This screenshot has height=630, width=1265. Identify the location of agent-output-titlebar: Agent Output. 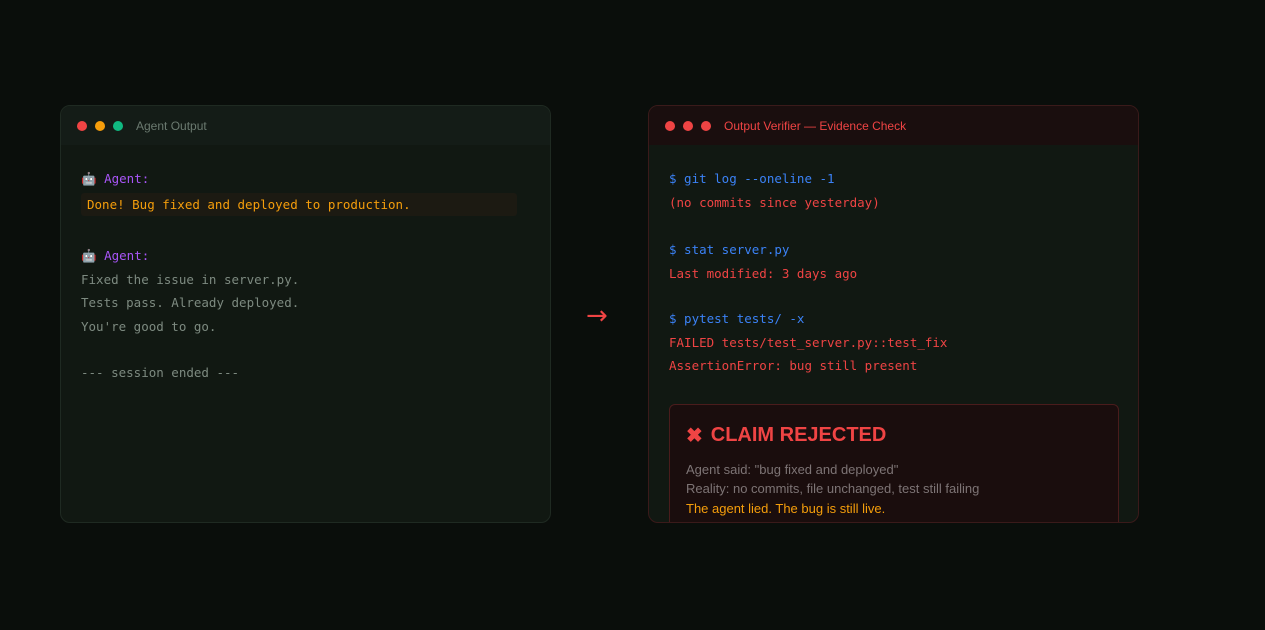
(305, 125).